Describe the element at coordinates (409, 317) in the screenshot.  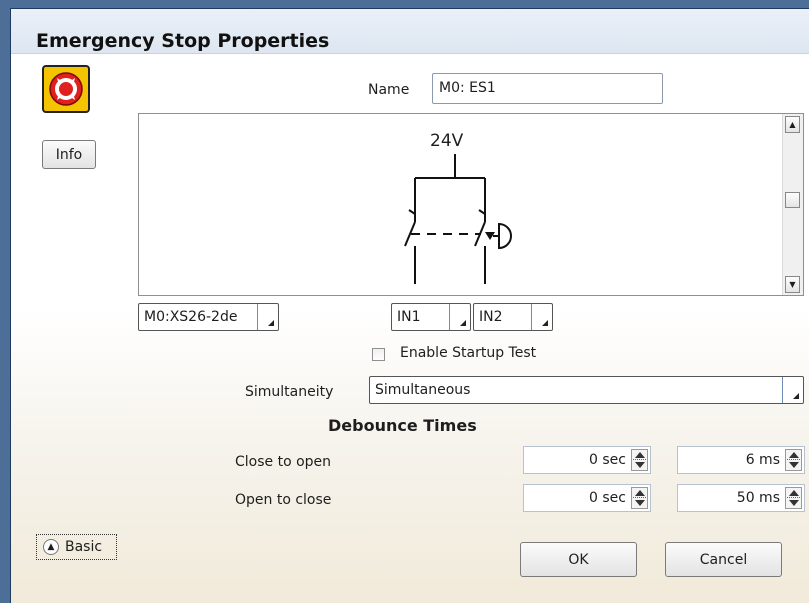
I see `input1-select-value: IN1` at that location.